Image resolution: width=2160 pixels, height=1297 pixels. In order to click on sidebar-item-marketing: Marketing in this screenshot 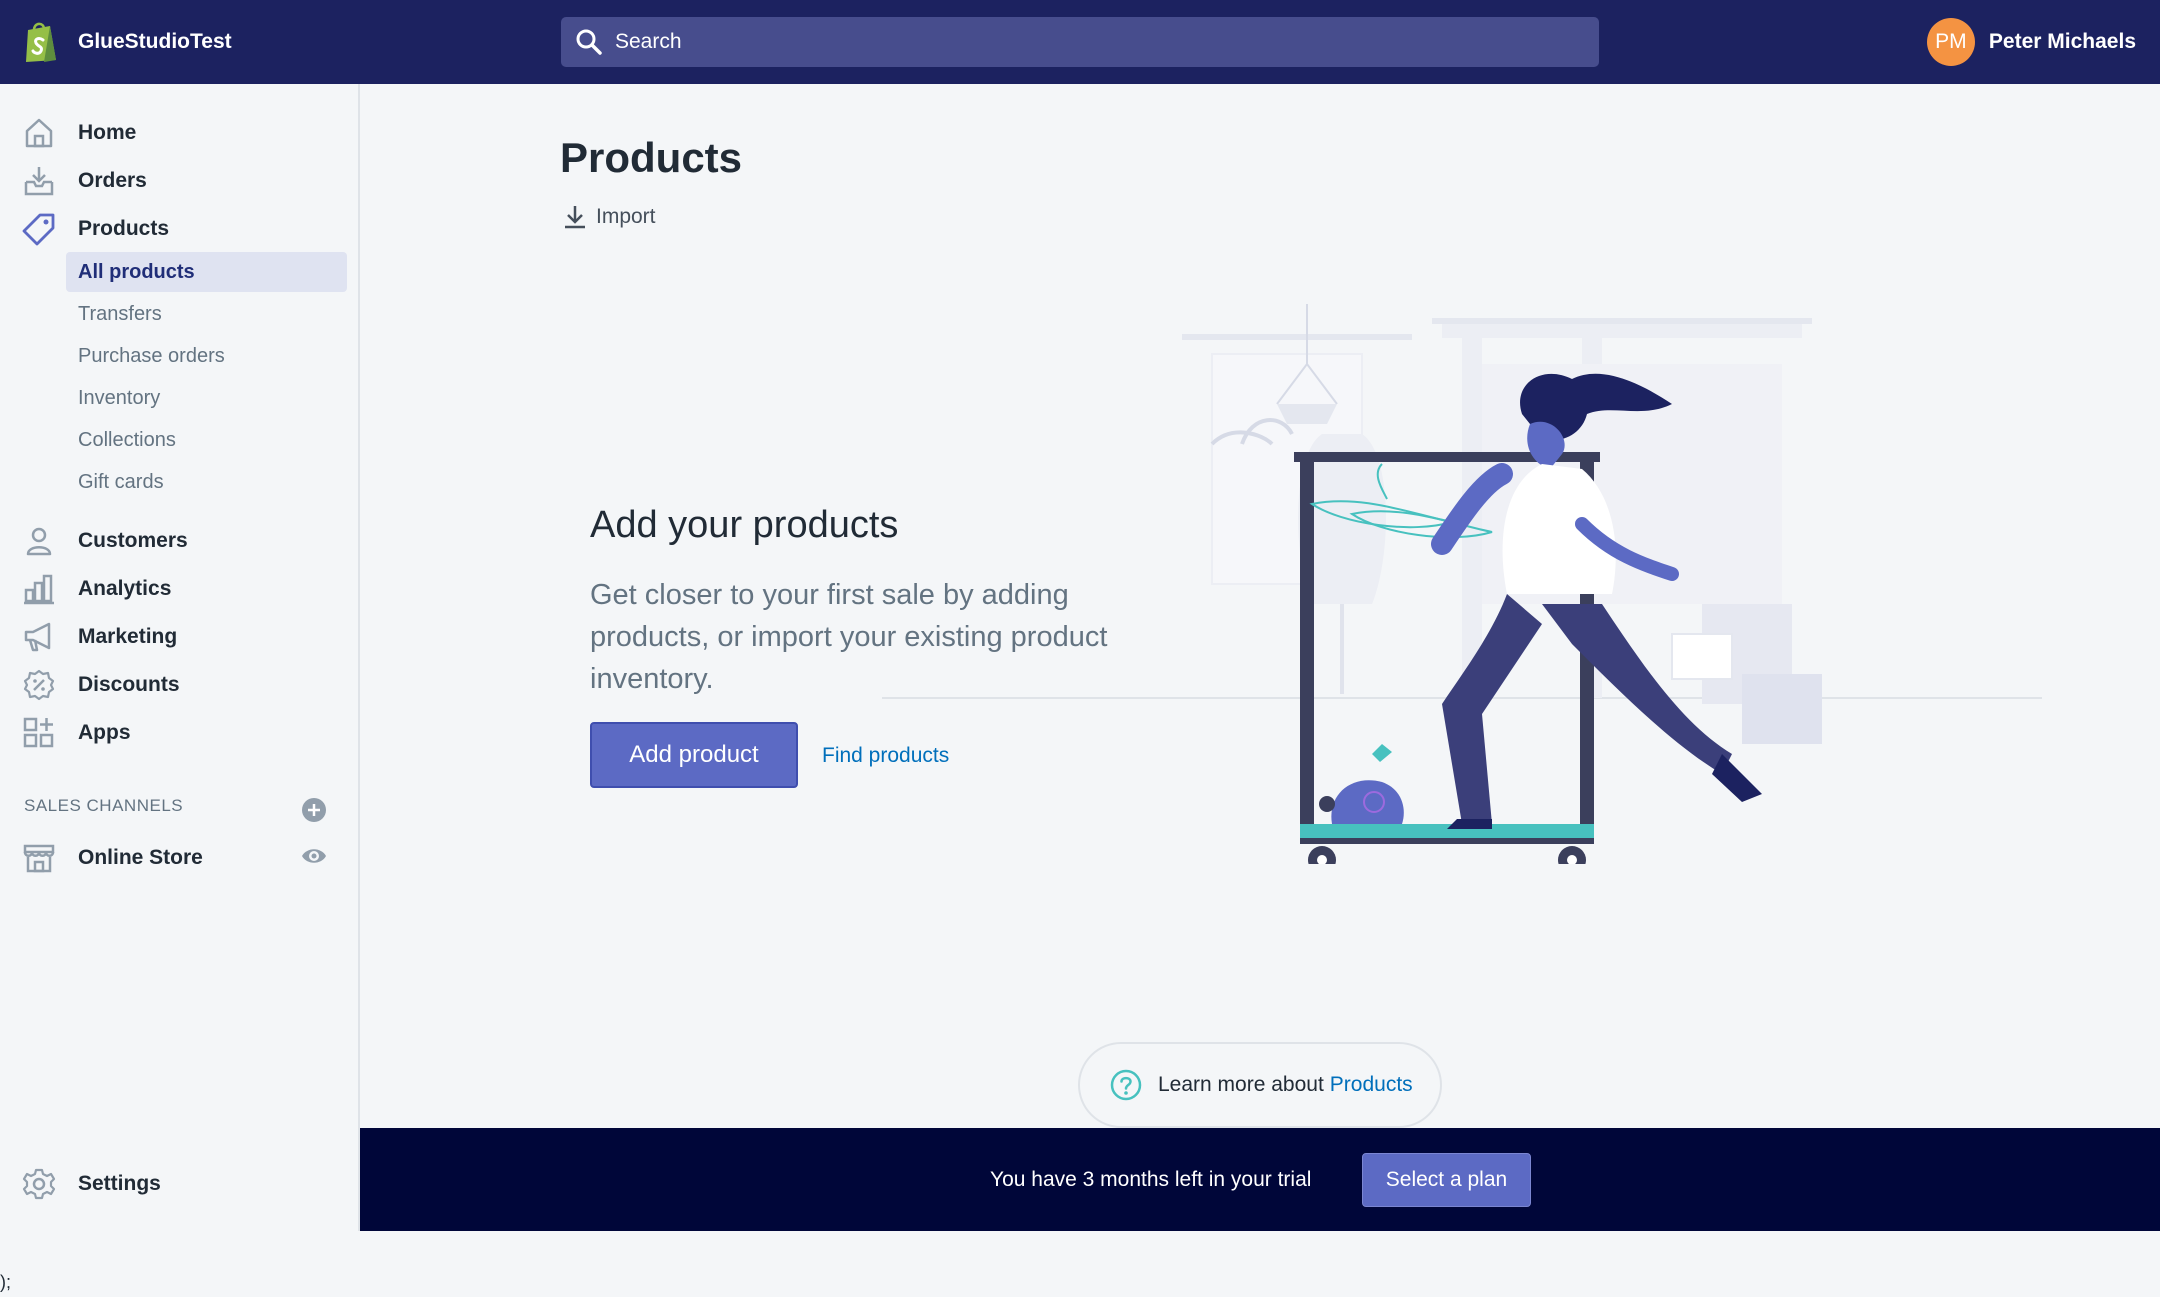, I will do `click(179, 637)`.